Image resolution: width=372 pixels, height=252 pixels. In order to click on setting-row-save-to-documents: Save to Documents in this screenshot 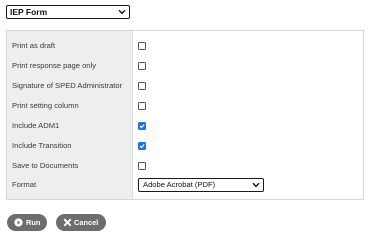, I will do `click(185, 166)`.